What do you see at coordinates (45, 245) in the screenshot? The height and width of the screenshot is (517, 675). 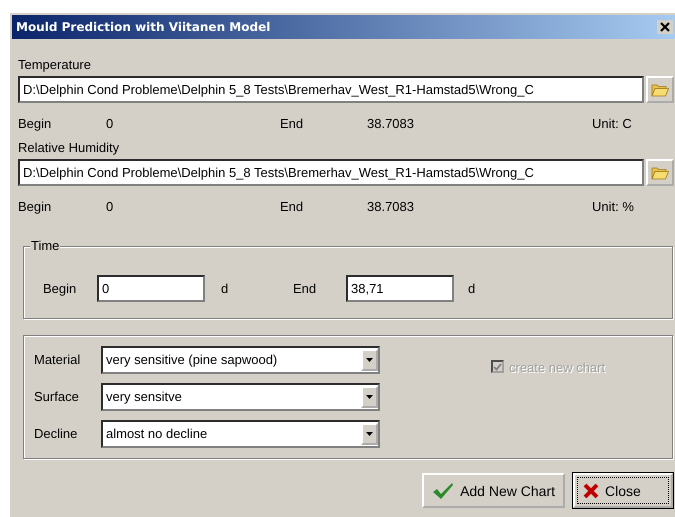 I see `group-title: Time` at bounding box center [45, 245].